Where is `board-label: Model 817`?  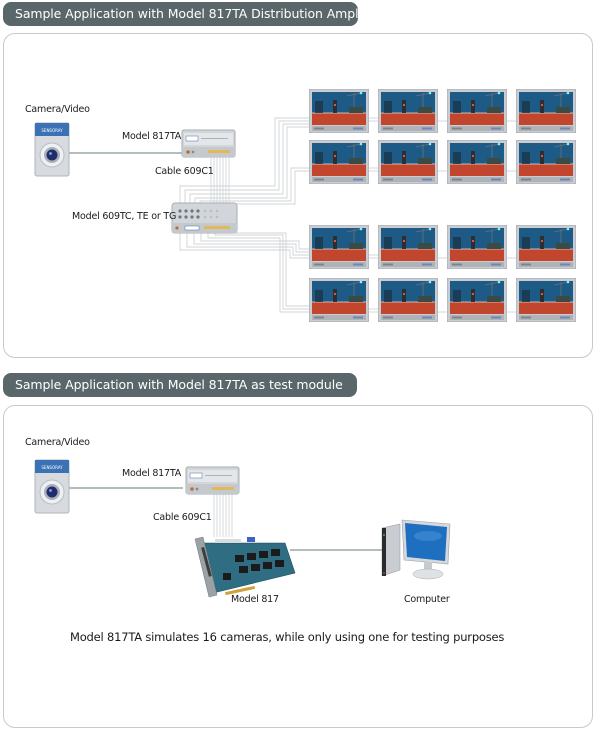
board-label: Model 817 is located at coordinates (255, 599).